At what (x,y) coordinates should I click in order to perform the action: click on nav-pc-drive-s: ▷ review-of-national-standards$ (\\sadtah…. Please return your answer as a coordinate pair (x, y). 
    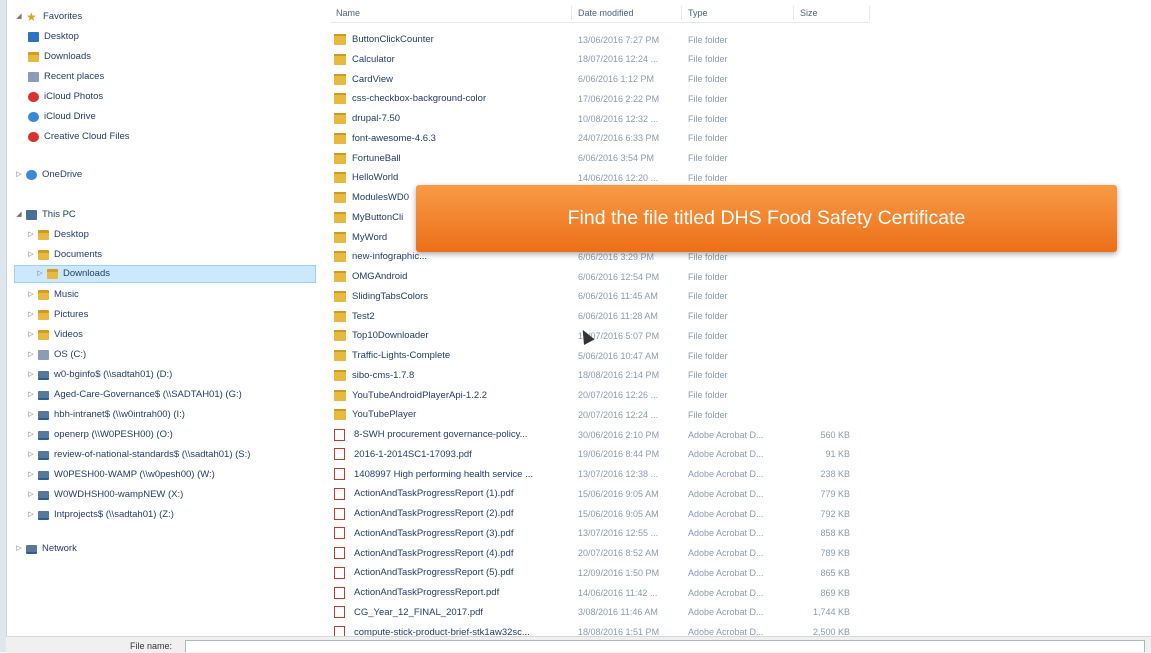
    Looking at the image, I should click on (138, 455).